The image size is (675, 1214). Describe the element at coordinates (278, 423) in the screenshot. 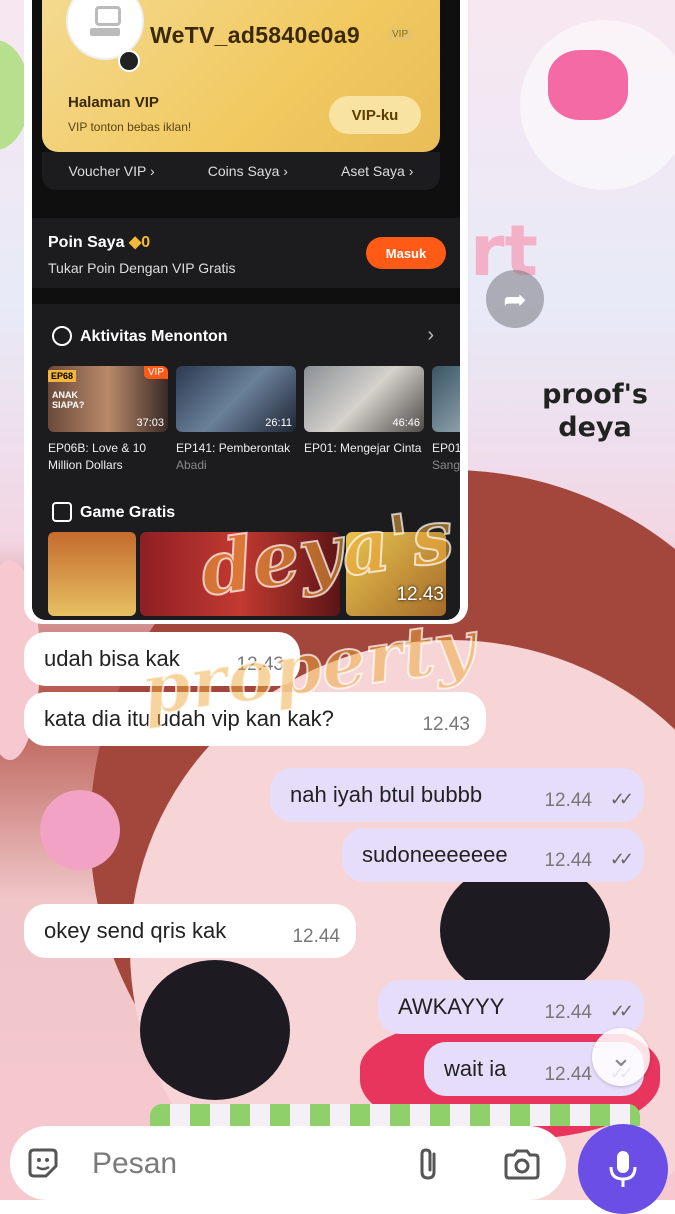

I see `video-duration: 26:11` at that location.